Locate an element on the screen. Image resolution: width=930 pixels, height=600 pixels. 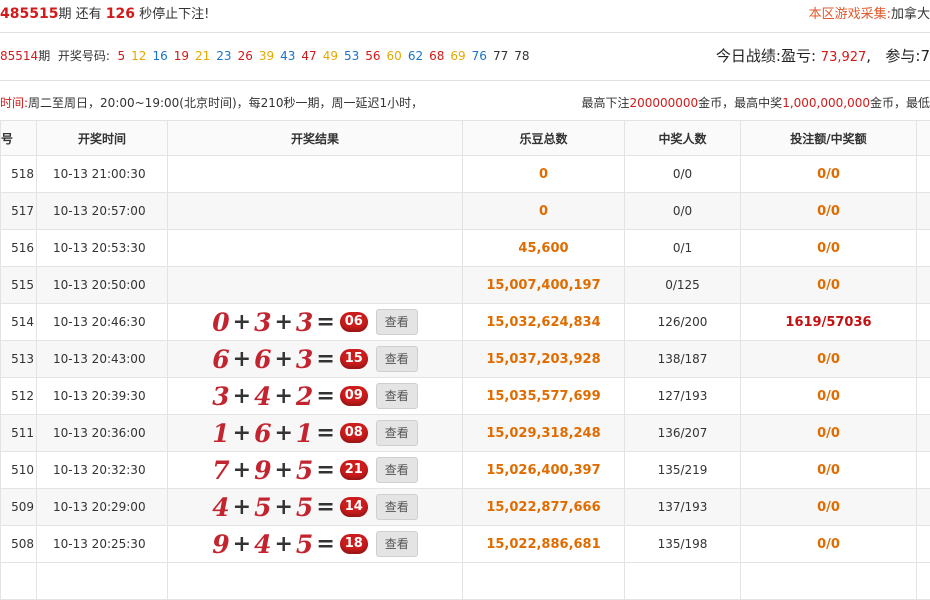
row-result: 4+5+5=14查看 is located at coordinates (315, 507).